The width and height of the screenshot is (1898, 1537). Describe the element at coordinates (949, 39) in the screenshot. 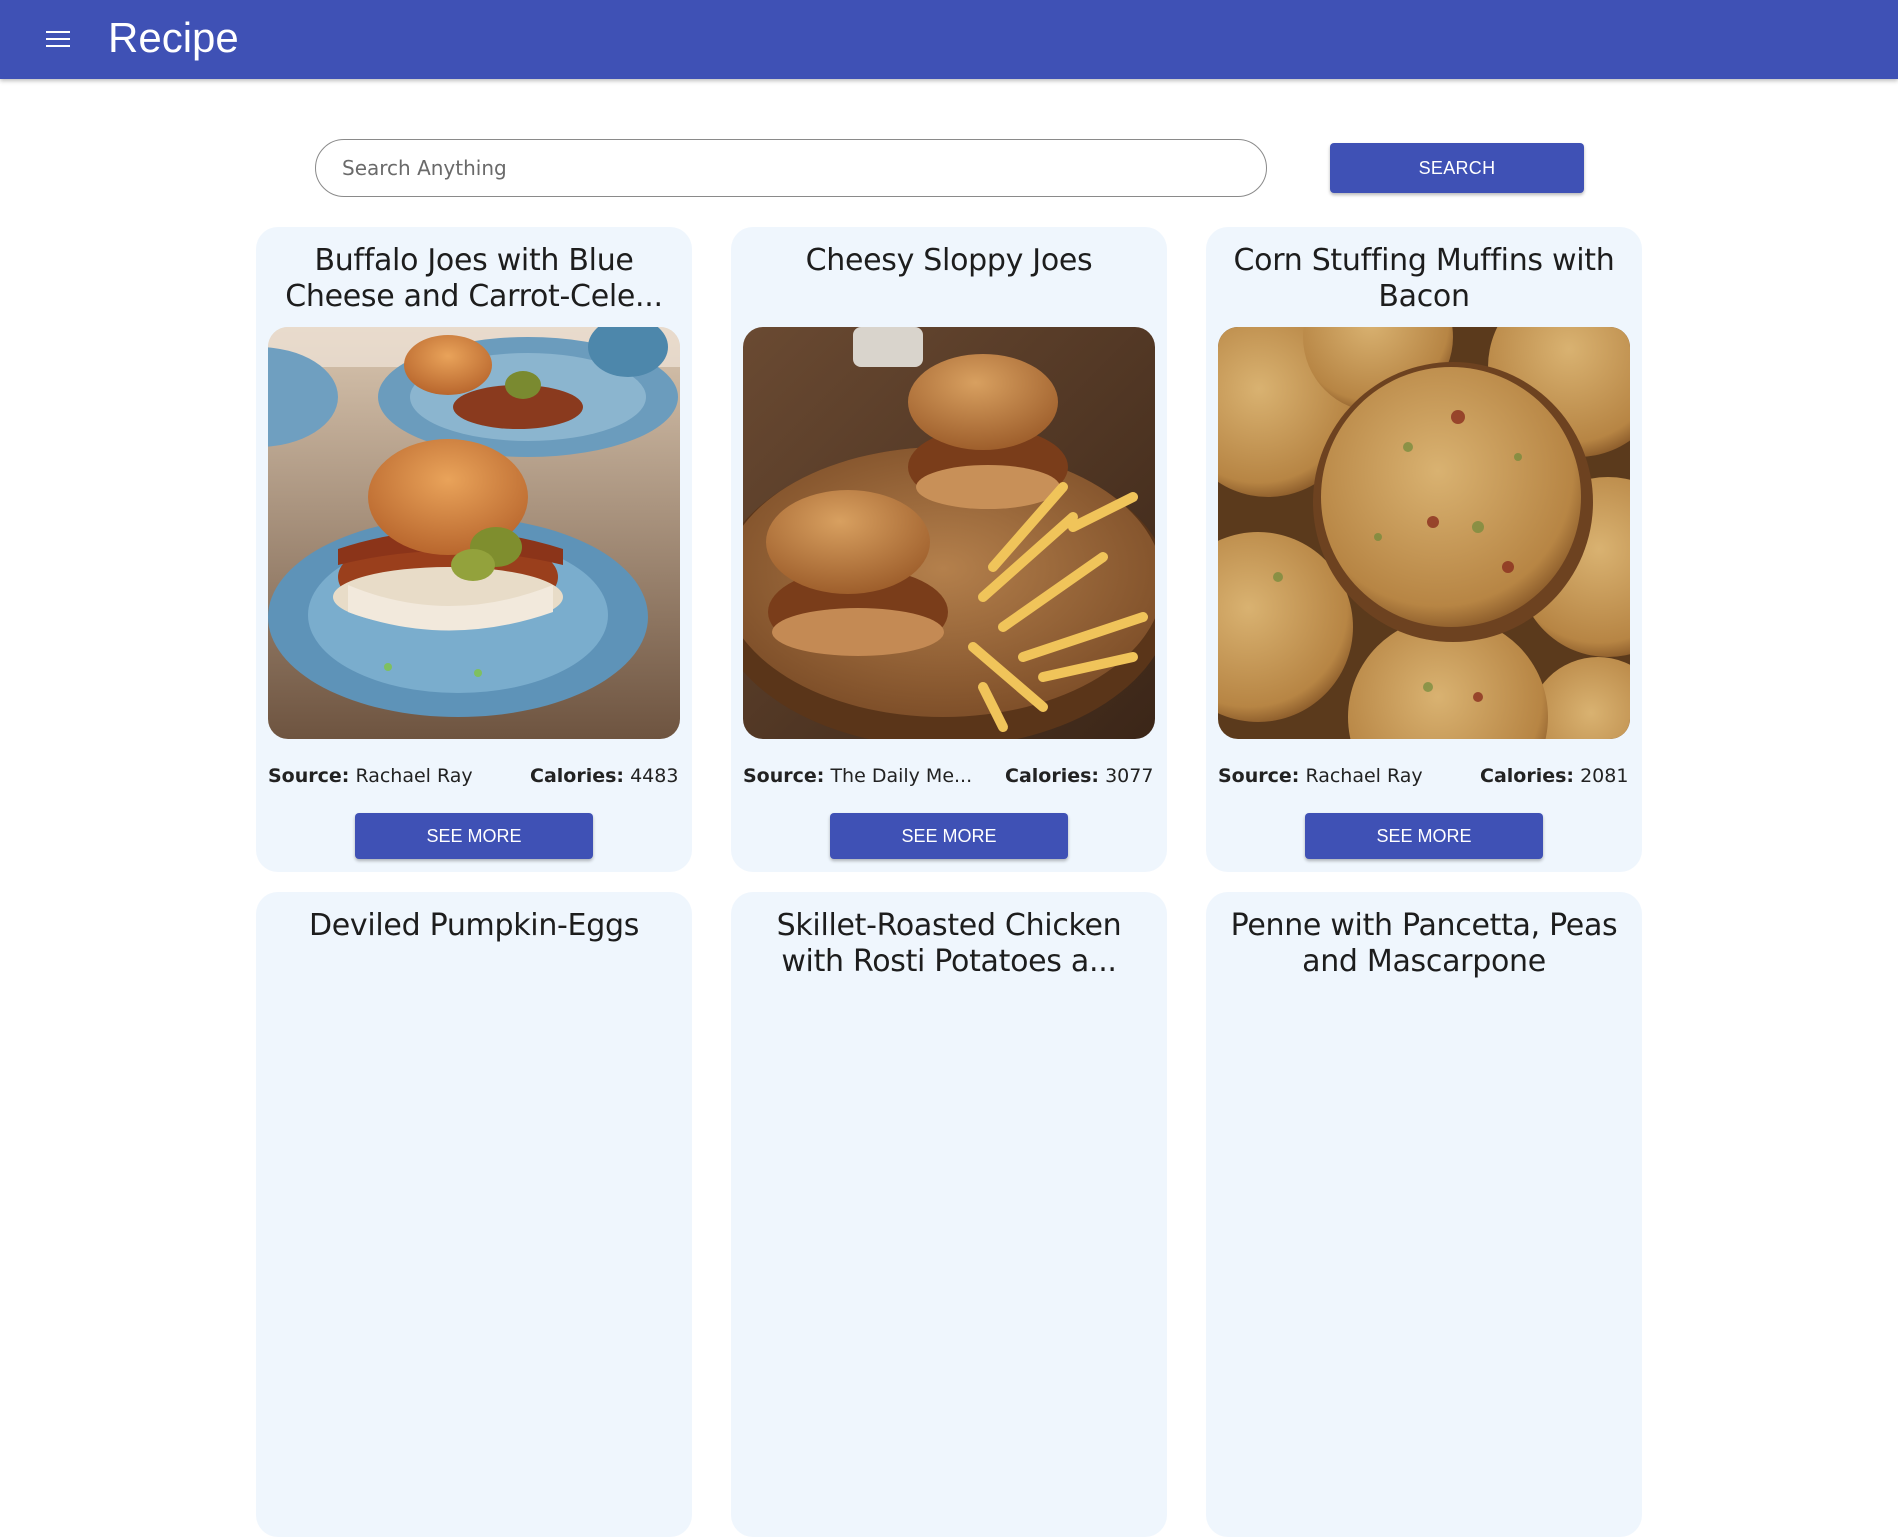

I see `app-bar: Recipe` at that location.